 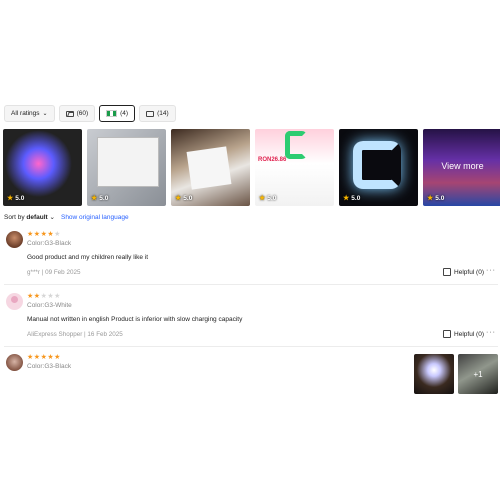 I want to click on view-more-label: View more, so click(x=462, y=166).